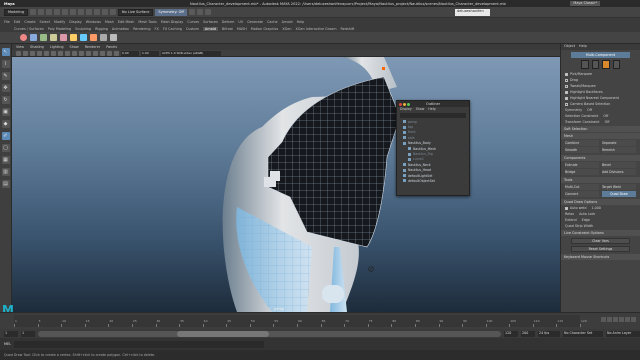  What do you see at coordinates (615, 319) in the screenshot?
I see `play-back-icon` at bounding box center [615, 319].